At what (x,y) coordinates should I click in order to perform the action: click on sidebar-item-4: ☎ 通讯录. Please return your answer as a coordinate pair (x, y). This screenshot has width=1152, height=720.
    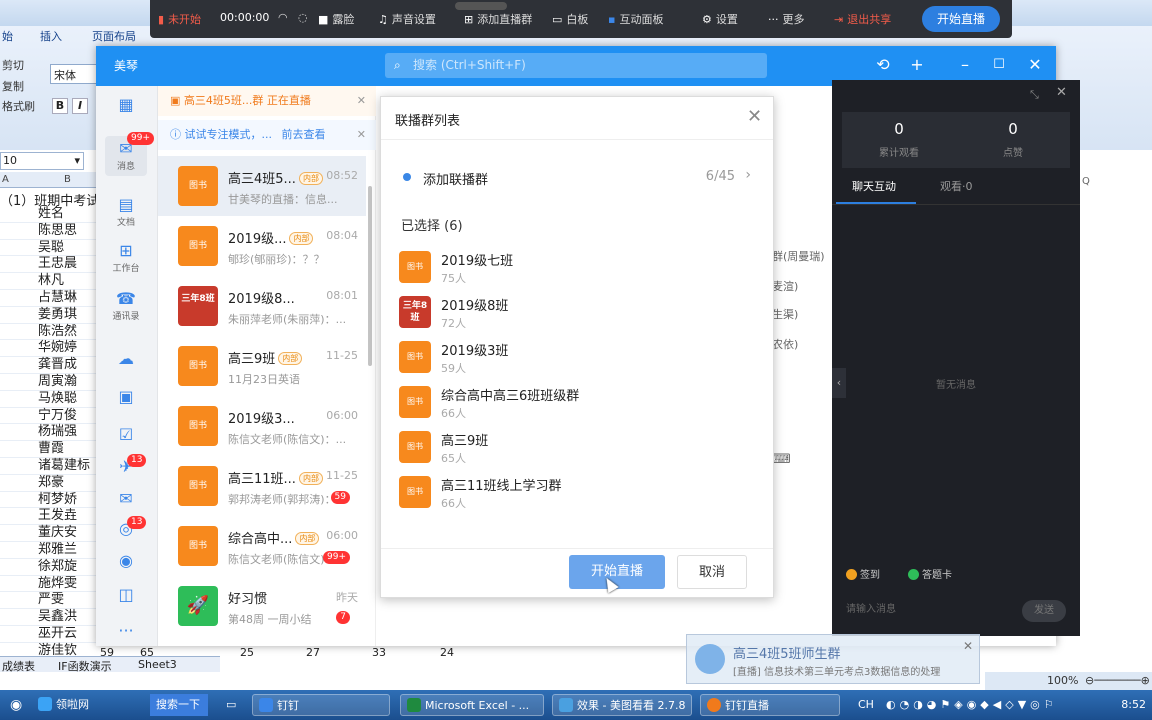
    Looking at the image, I should click on (126, 306).